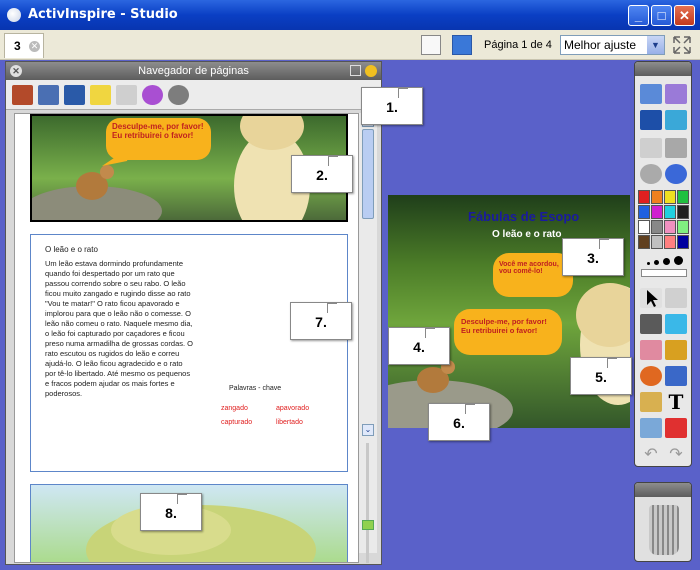 This screenshot has width=700, height=570. What do you see at coordinates (367, 503) in the screenshot?
I see `thumbnail-size-slider` at bounding box center [367, 503].